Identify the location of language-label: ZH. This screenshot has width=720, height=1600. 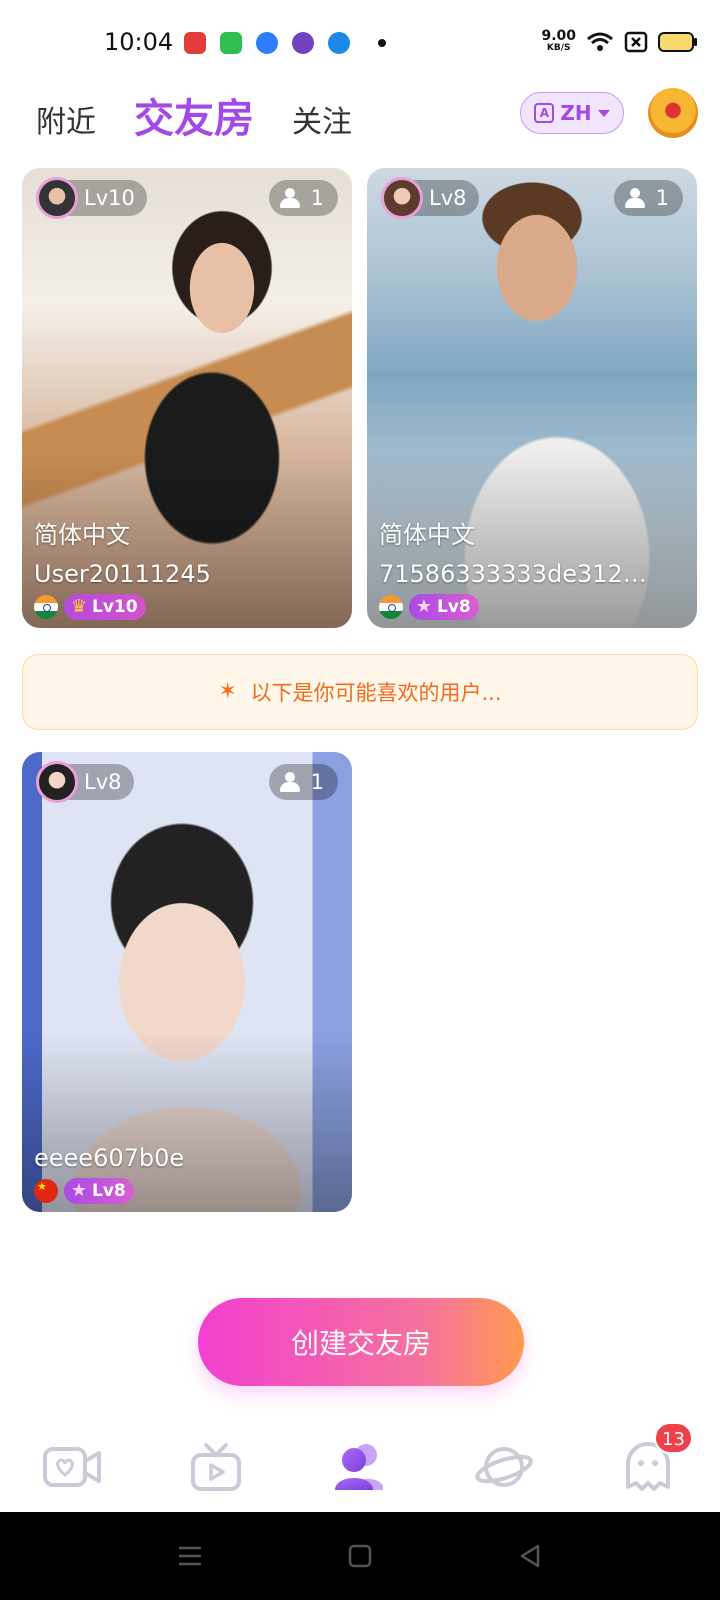
(576, 113).